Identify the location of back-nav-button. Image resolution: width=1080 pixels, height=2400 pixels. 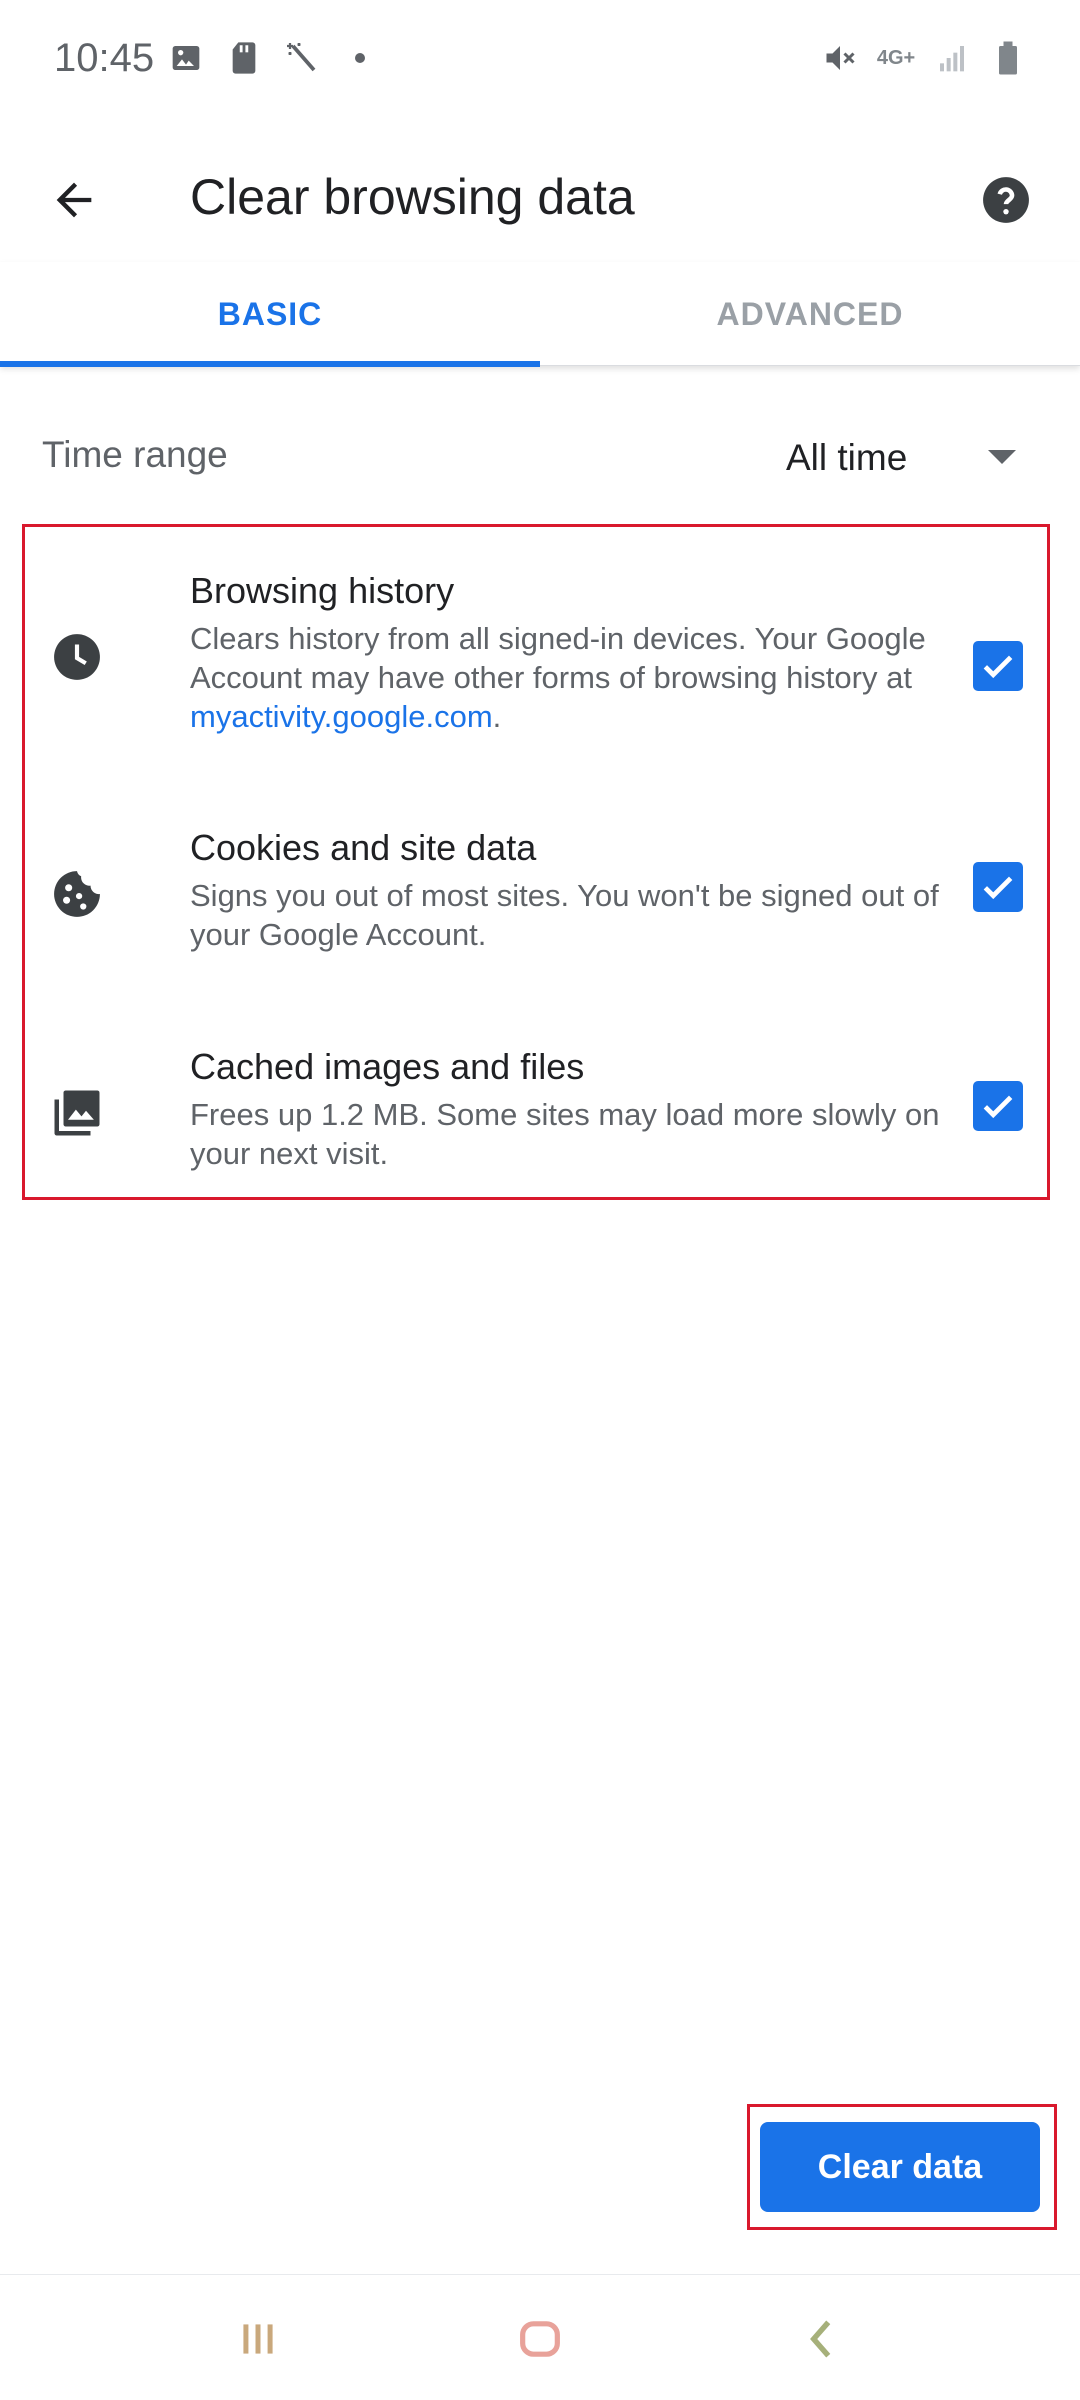
(822, 2339).